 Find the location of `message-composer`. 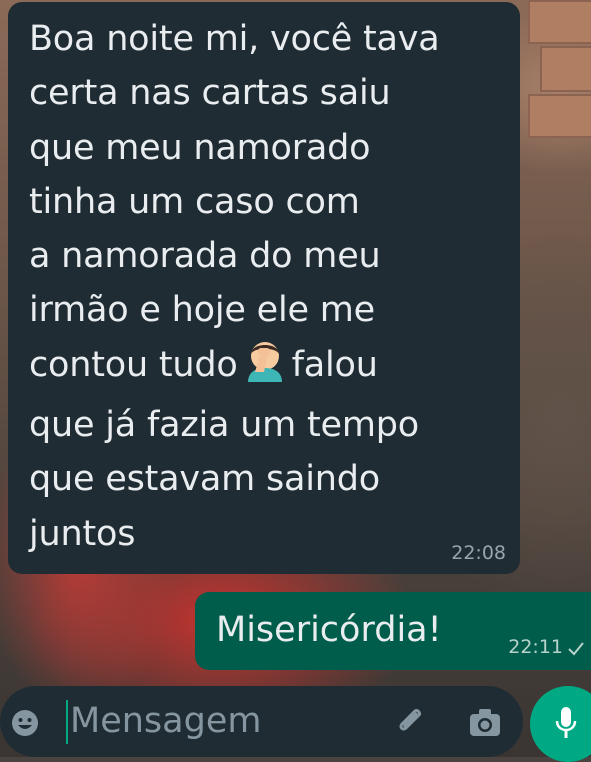

message-composer is located at coordinates (261, 721).